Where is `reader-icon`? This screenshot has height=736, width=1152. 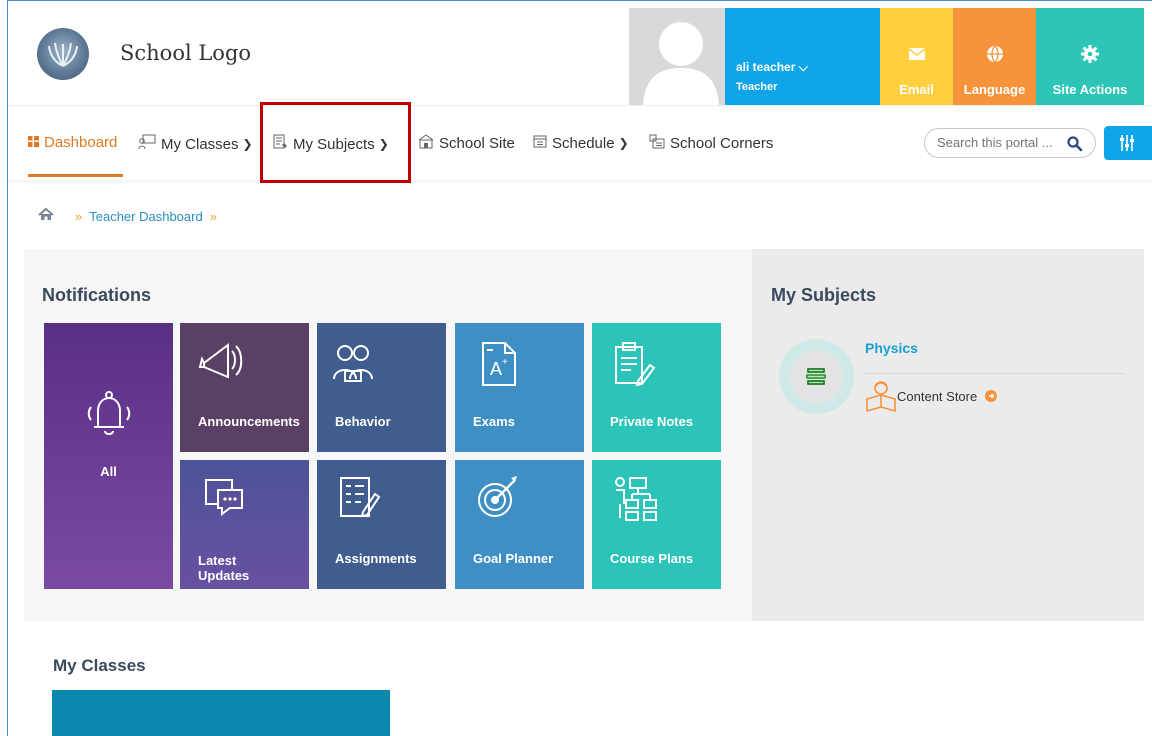 reader-icon is located at coordinates (881, 397).